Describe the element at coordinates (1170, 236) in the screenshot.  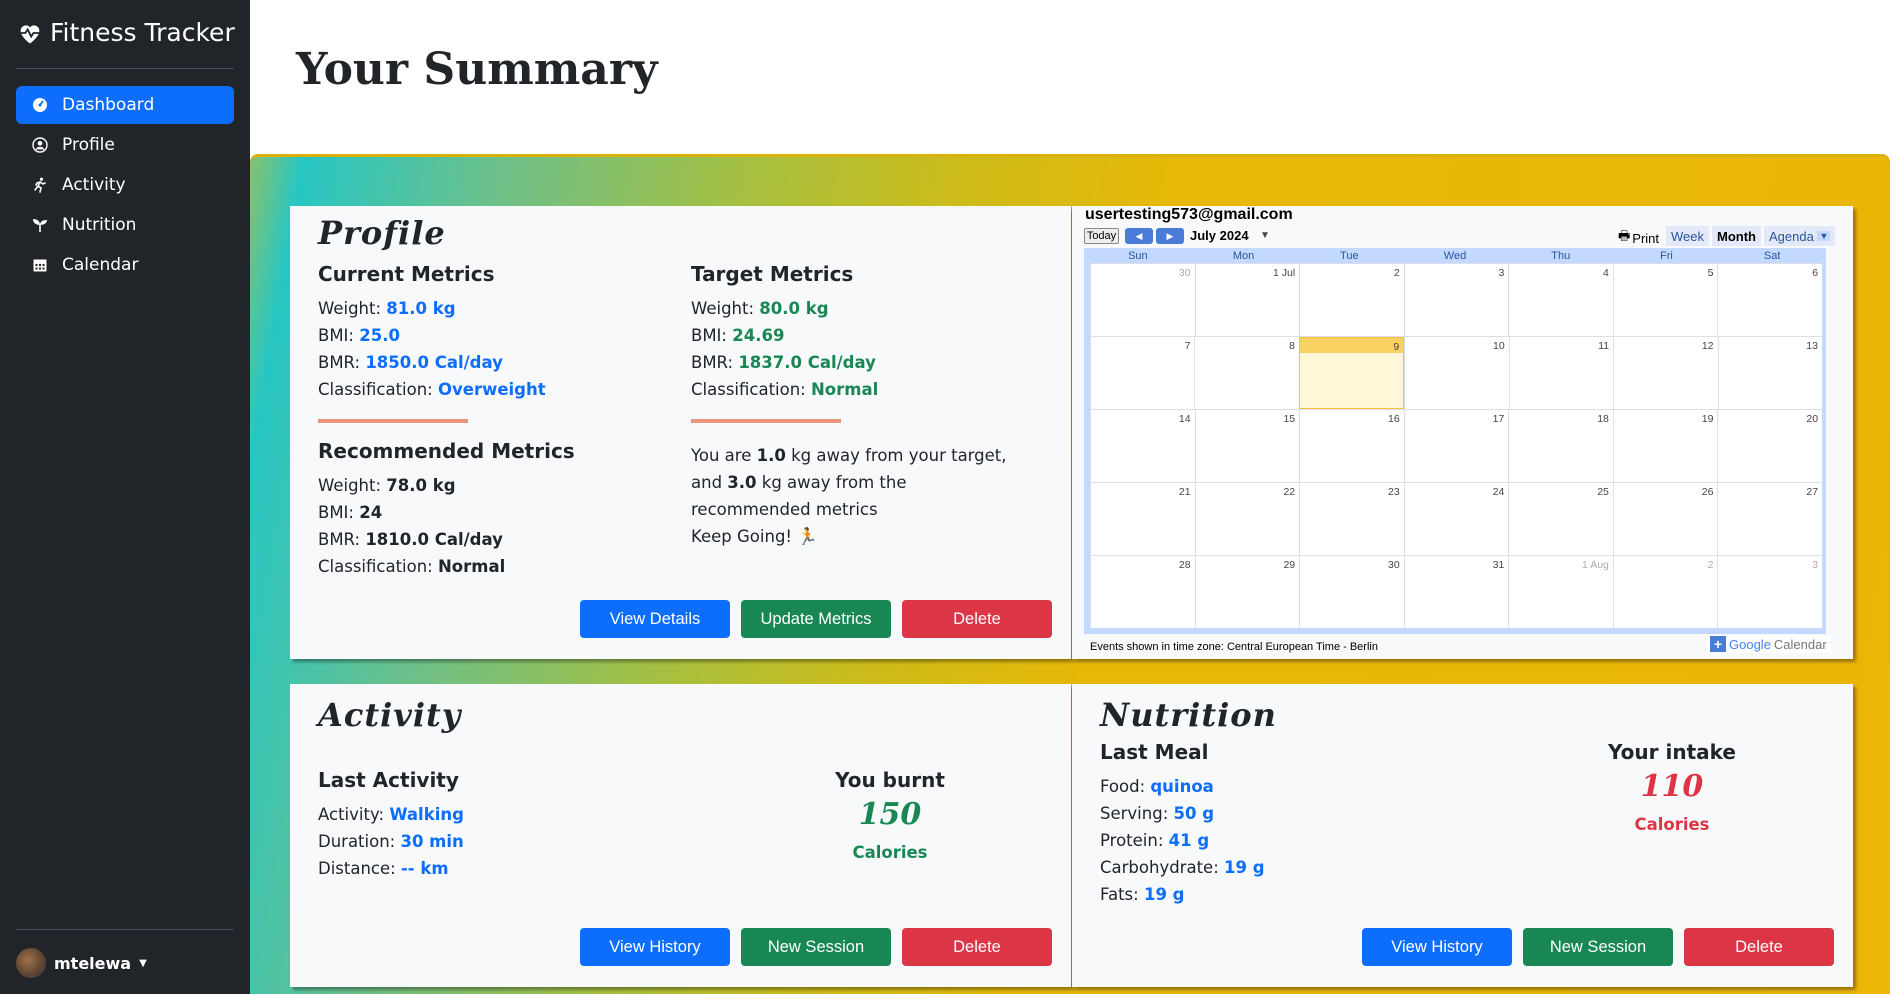
I see `next-month-icon: ▶` at that location.